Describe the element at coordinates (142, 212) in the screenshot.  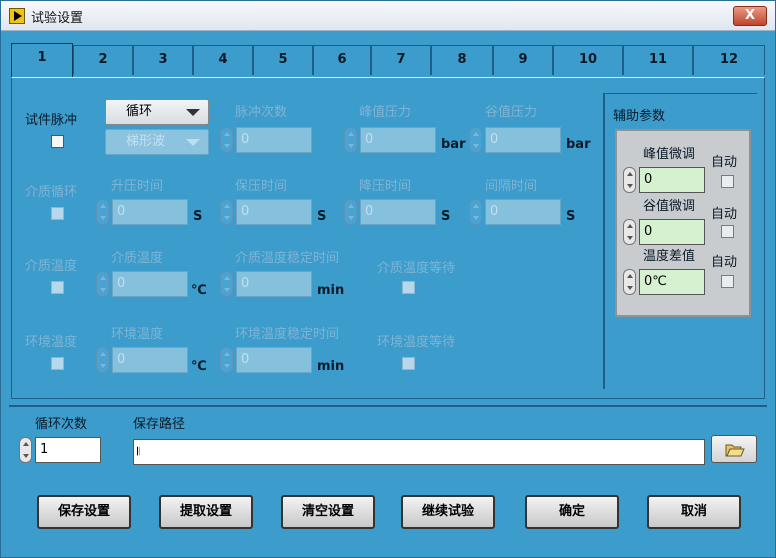
I see `rise-time-input: 0` at that location.